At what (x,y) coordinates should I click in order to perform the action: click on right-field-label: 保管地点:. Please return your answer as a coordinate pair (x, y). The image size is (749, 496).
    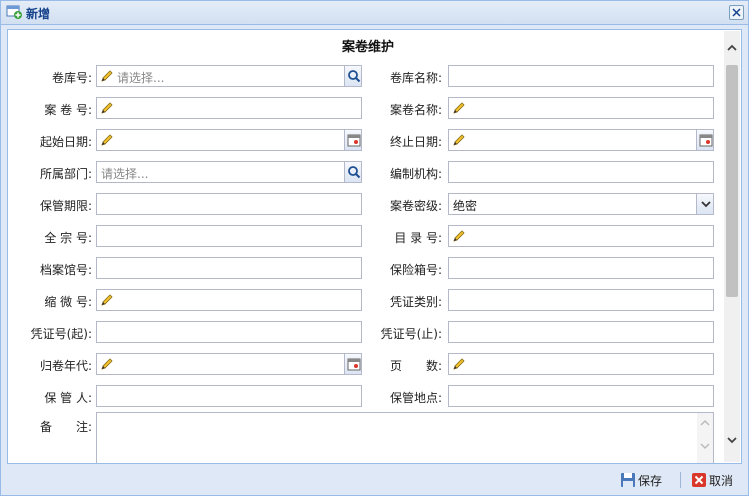
    Looking at the image, I should click on (415, 398).